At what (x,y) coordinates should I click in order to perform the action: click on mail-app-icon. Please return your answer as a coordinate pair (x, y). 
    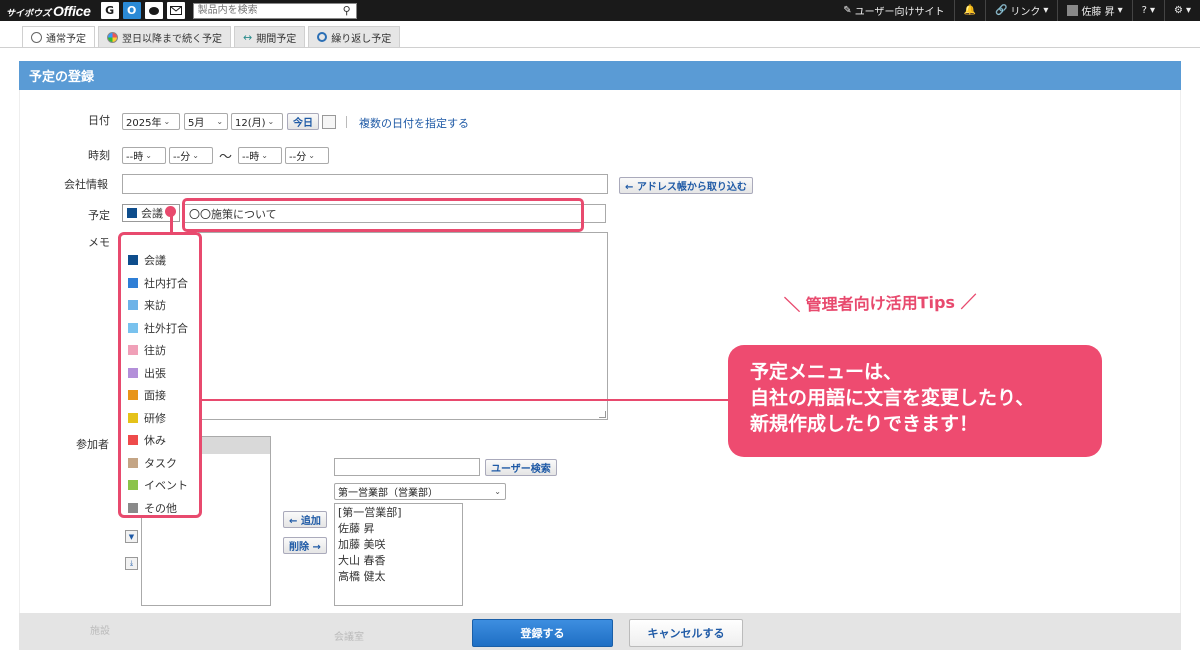
    Looking at the image, I should click on (175, 10).